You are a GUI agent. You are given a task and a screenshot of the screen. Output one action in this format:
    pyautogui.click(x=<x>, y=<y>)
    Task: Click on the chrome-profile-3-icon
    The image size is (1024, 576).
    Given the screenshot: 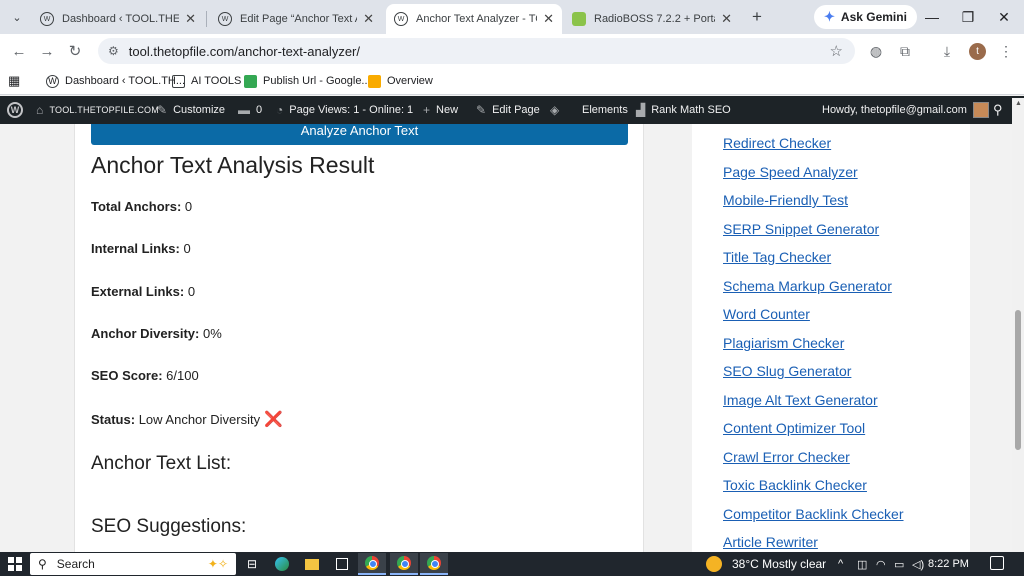 What is the action you would take?
    pyautogui.click(x=434, y=564)
    